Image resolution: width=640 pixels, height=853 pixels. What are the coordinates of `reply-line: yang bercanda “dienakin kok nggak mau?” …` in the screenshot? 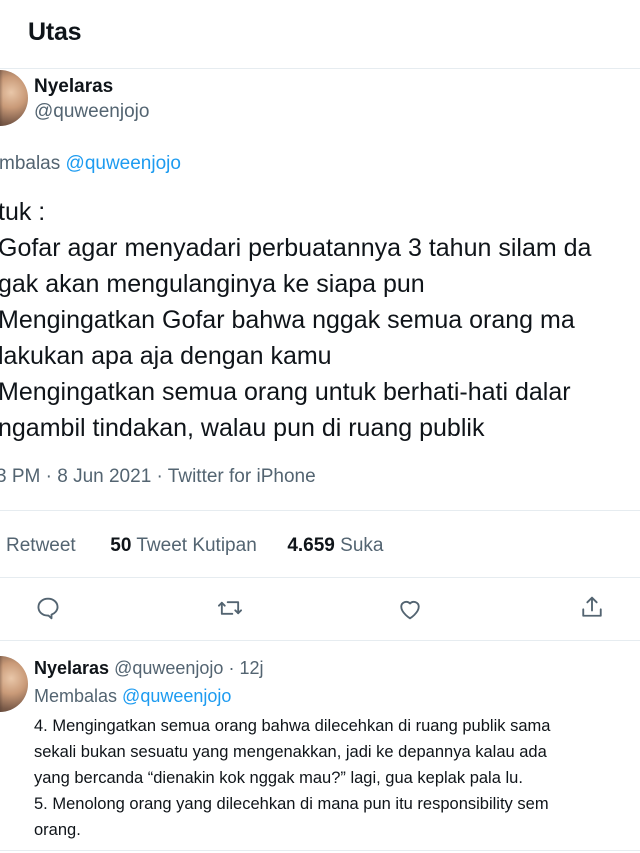 It's located at (278, 778).